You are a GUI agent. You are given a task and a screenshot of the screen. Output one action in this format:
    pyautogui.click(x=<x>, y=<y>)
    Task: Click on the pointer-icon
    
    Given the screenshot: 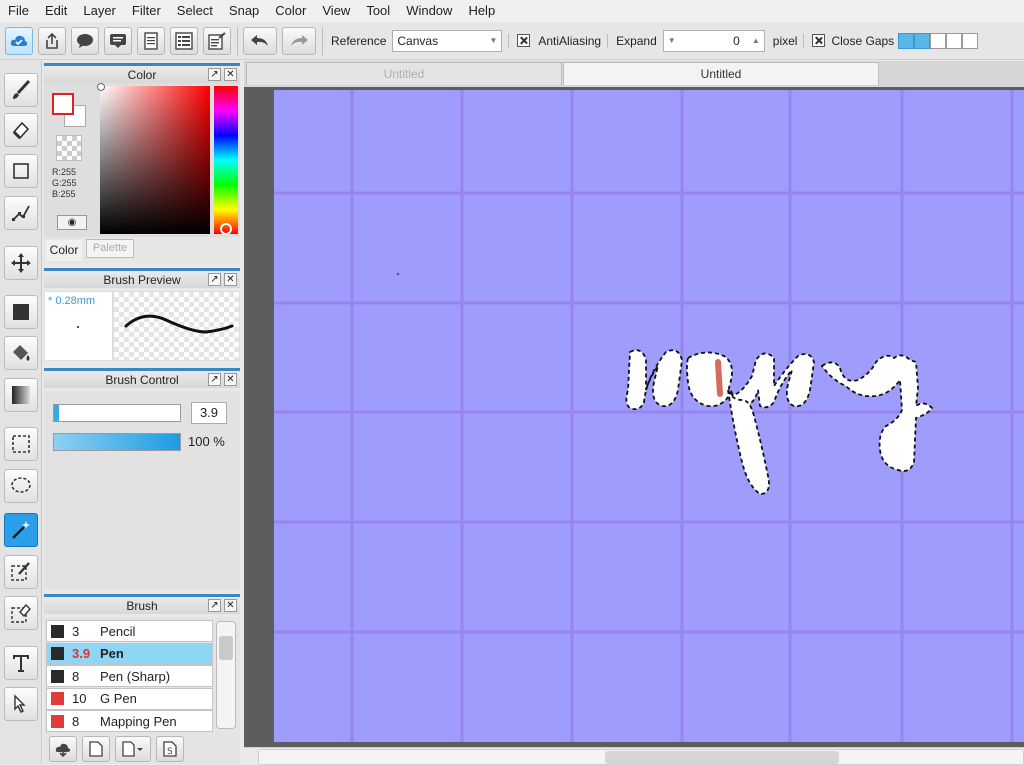 What is the action you would take?
    pyautogui.click(x=20, y=703)
    